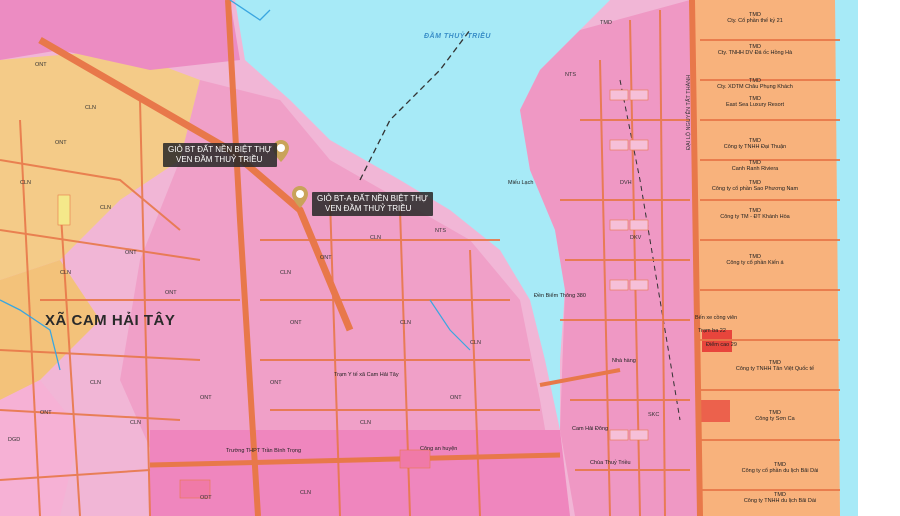  Describe the element at coordinates (755, 102) in the screenshot. I see `tmd-entry: TMD East Sea Luxury Resort` at that location.